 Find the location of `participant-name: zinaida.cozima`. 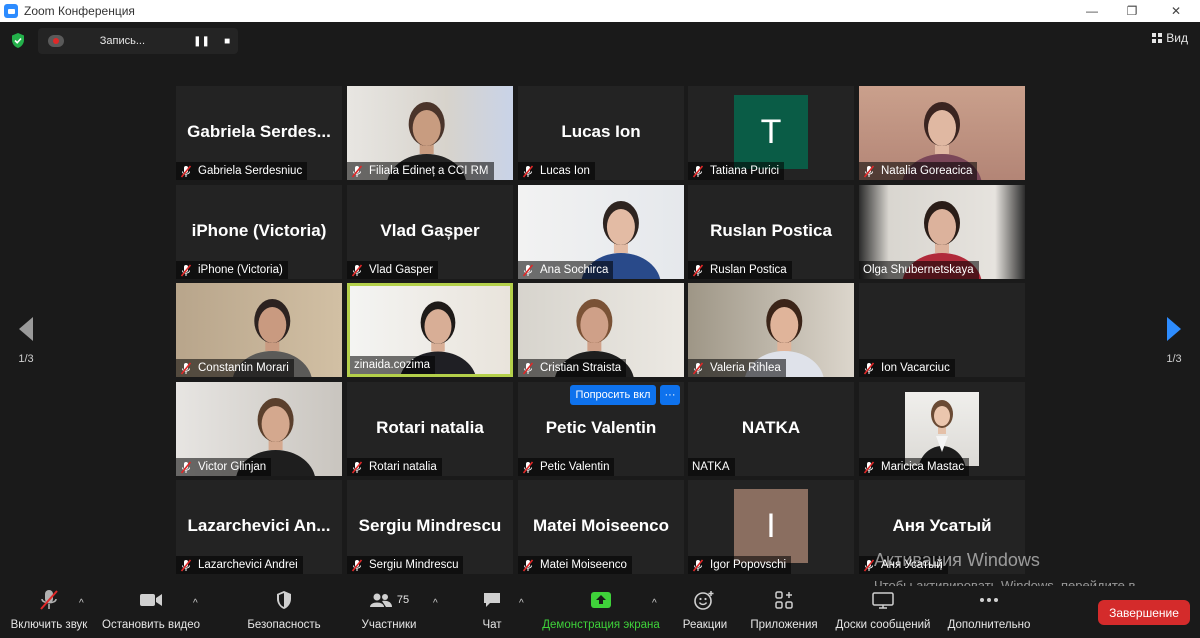

participant-name: zinaida.cozima is located at coordinates (392, 365).